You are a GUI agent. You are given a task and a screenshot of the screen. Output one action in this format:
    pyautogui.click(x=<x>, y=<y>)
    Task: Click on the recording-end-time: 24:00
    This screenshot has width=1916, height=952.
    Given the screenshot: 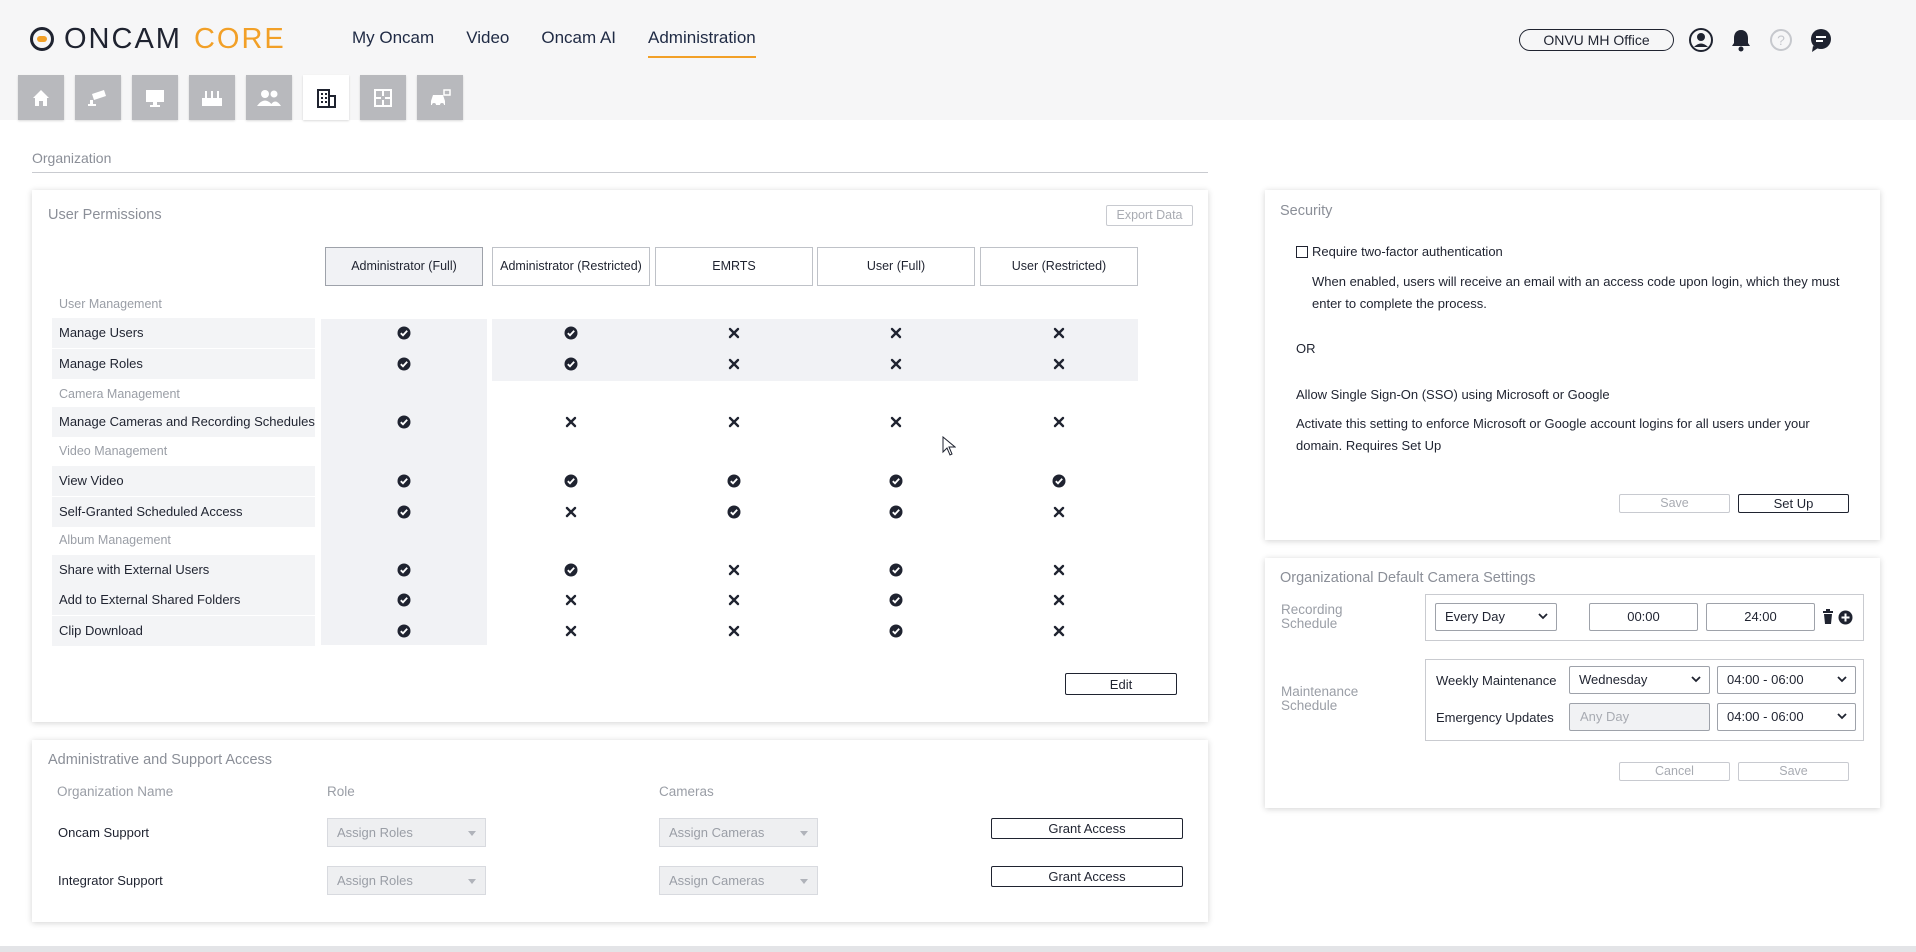 What is the action you would take?
    pyautogui.click(x=1760, y=617)
    